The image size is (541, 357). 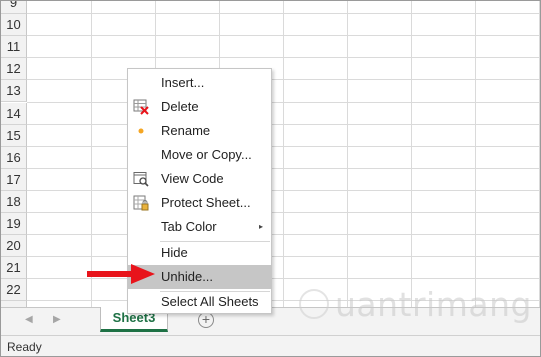 I want to click on row-header-20: 20, so click(x=14, y=246).